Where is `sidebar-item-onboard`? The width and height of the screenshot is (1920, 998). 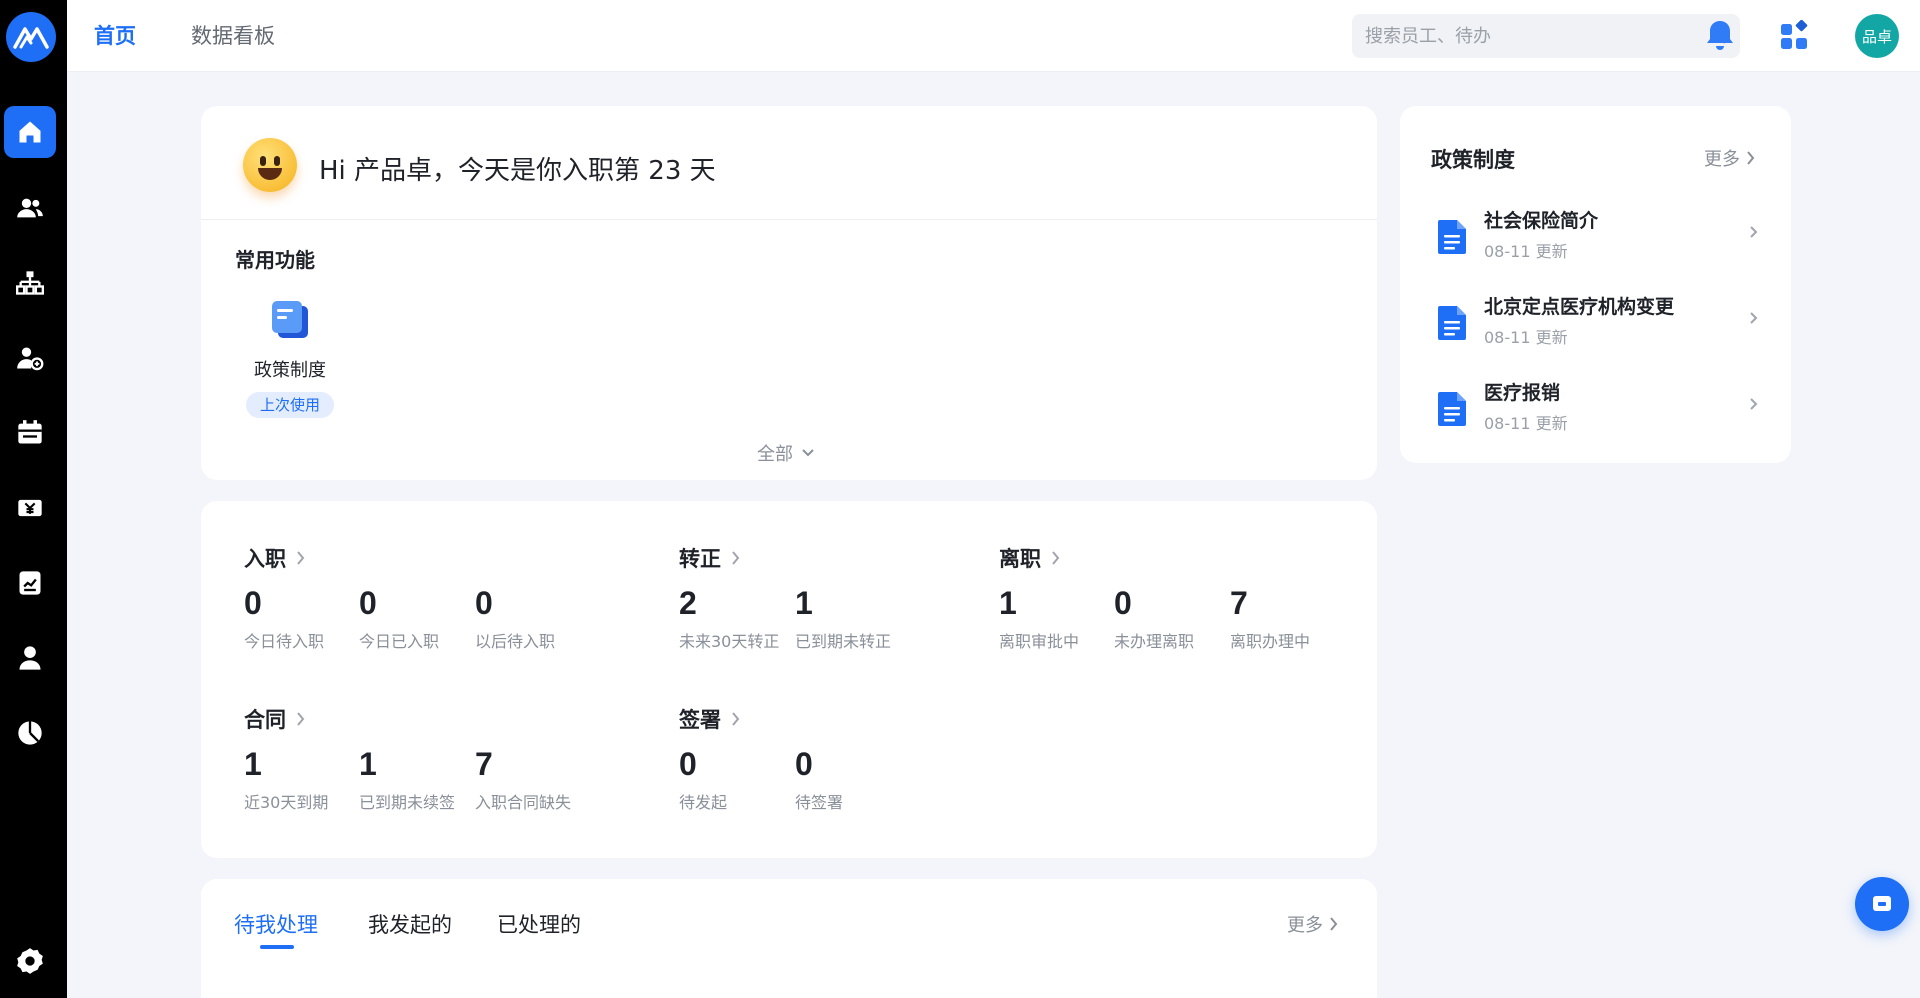 sidebar-item-onboard is located at coordinates (30, 358).